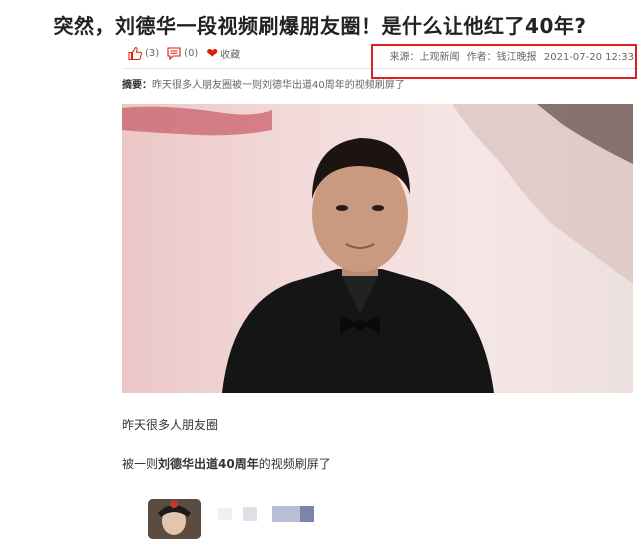 The height and width of the screenshot is (539, 640). I want to click on favorite-button: ❤ 收藏, so click(223, 53).